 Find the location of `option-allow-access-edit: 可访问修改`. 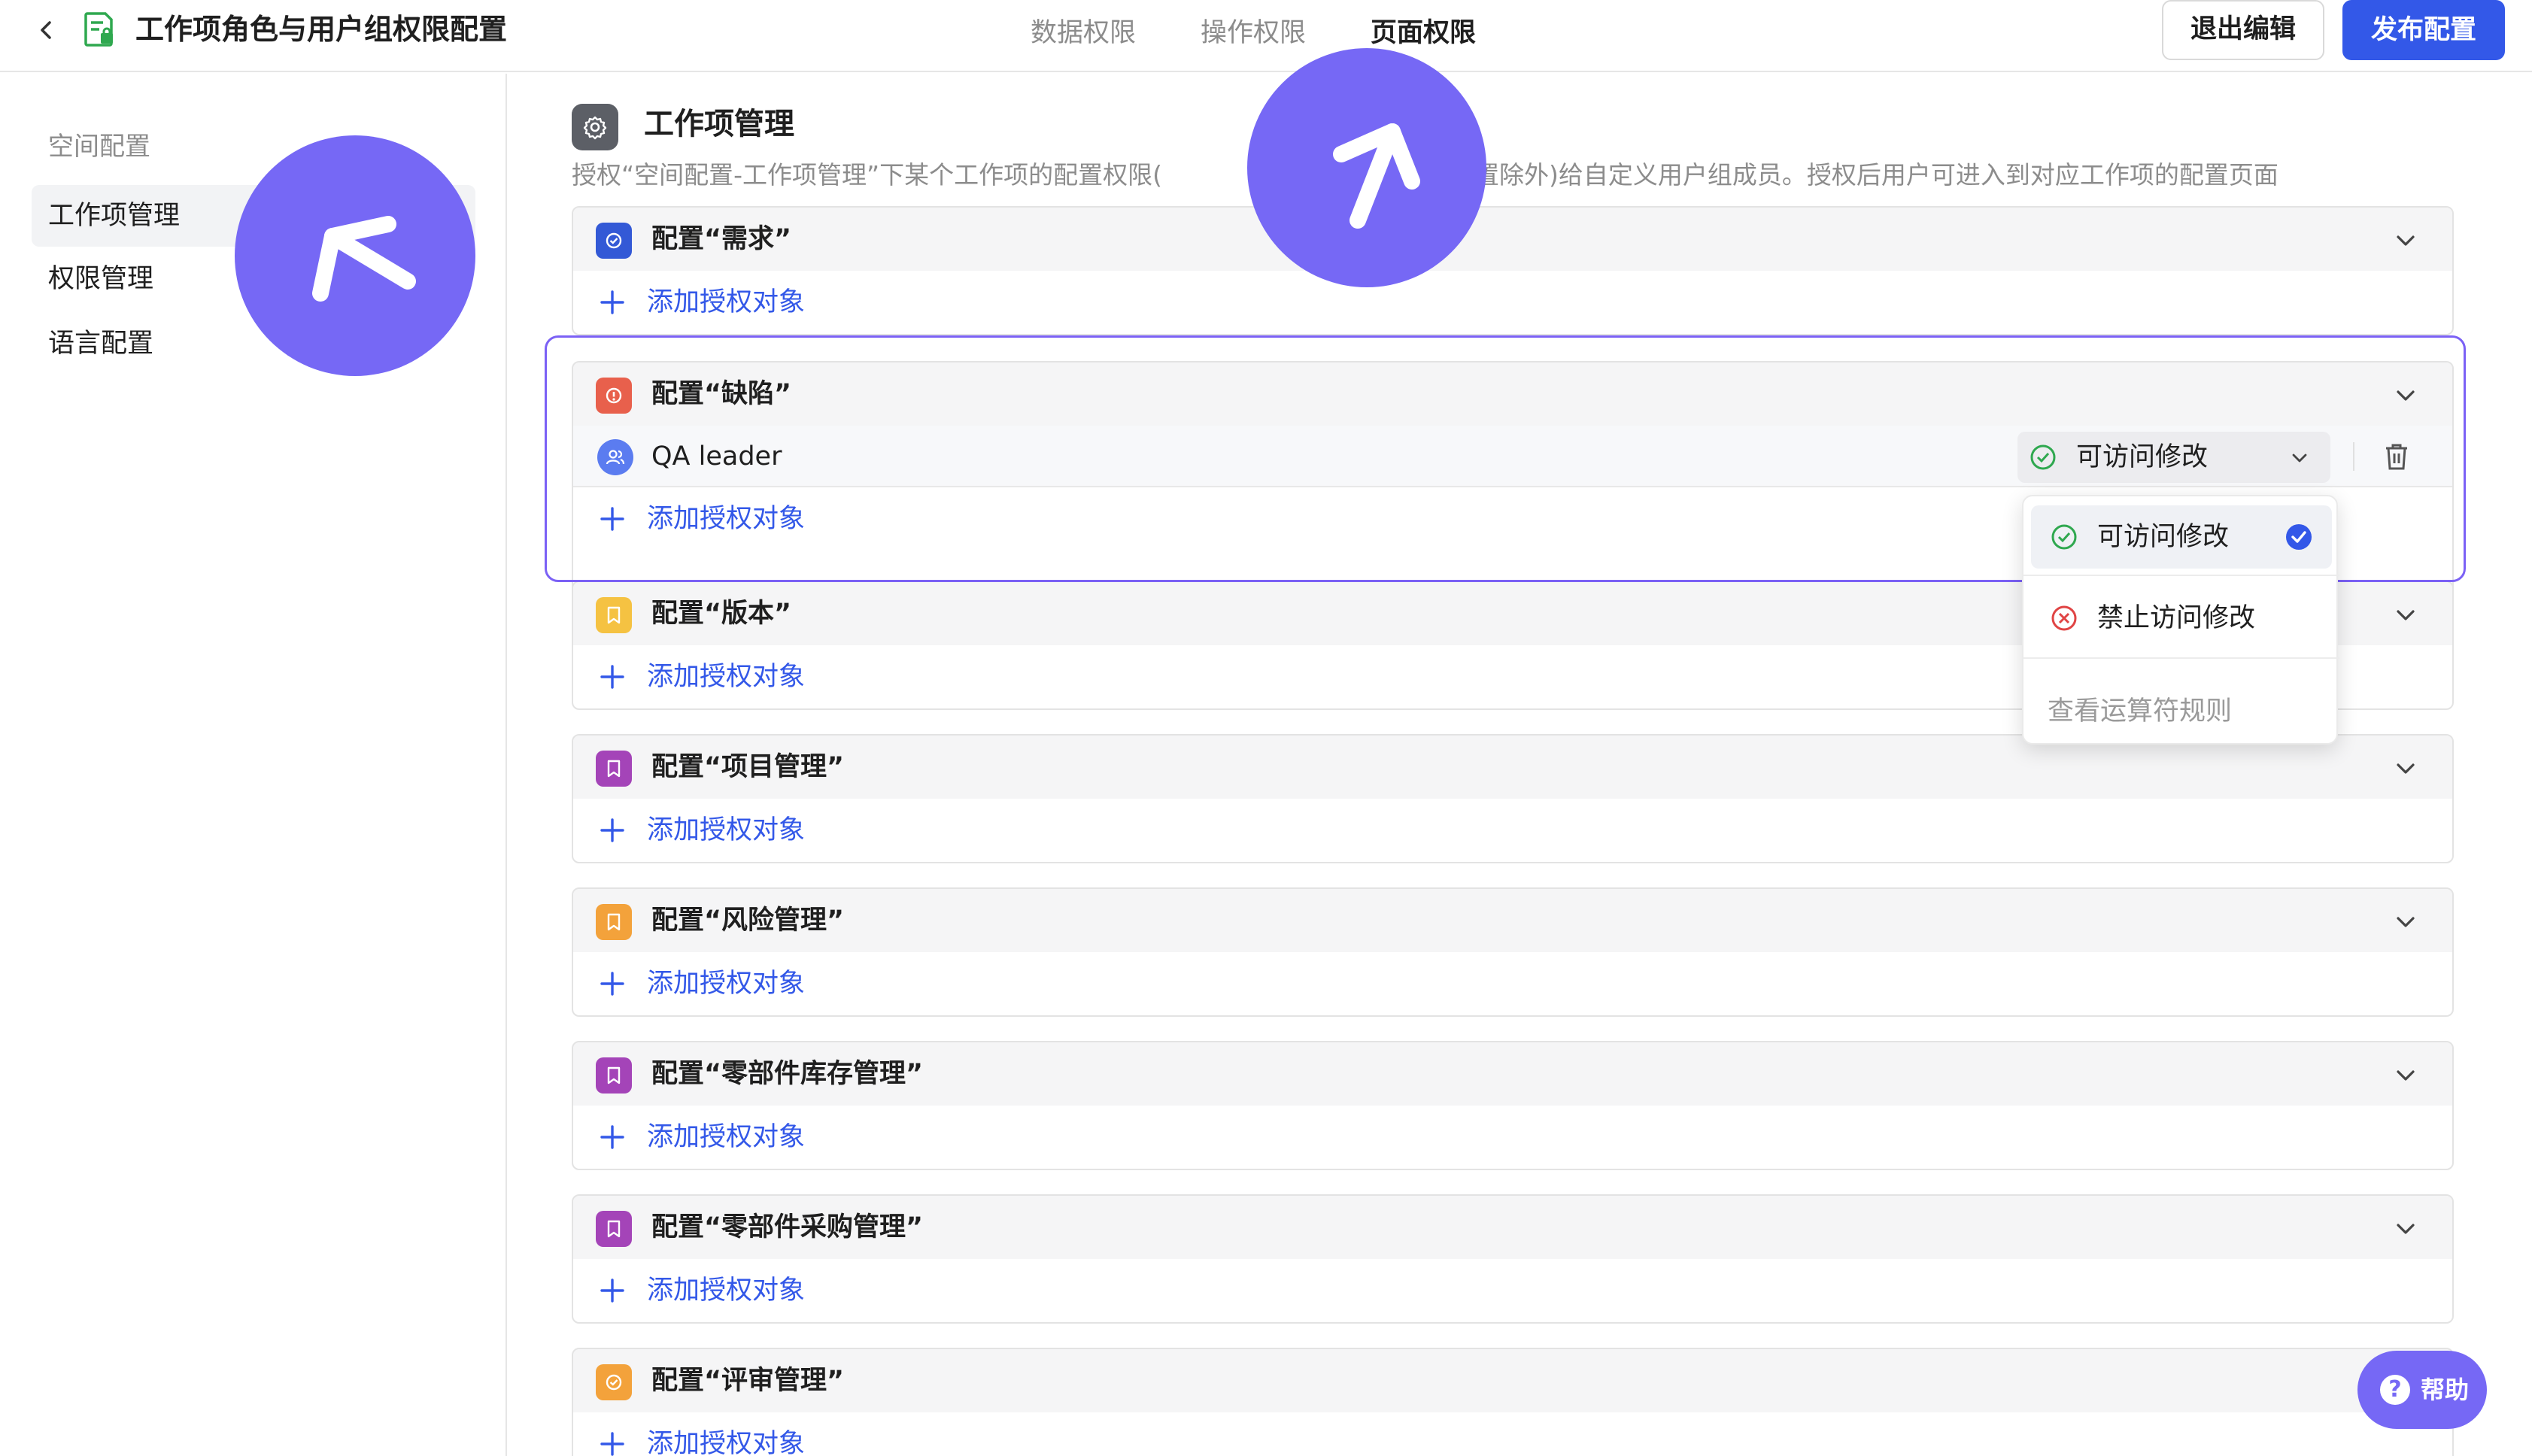

option-allow-access-edit: 可访问修改 is located at coordinates (2181, 537).